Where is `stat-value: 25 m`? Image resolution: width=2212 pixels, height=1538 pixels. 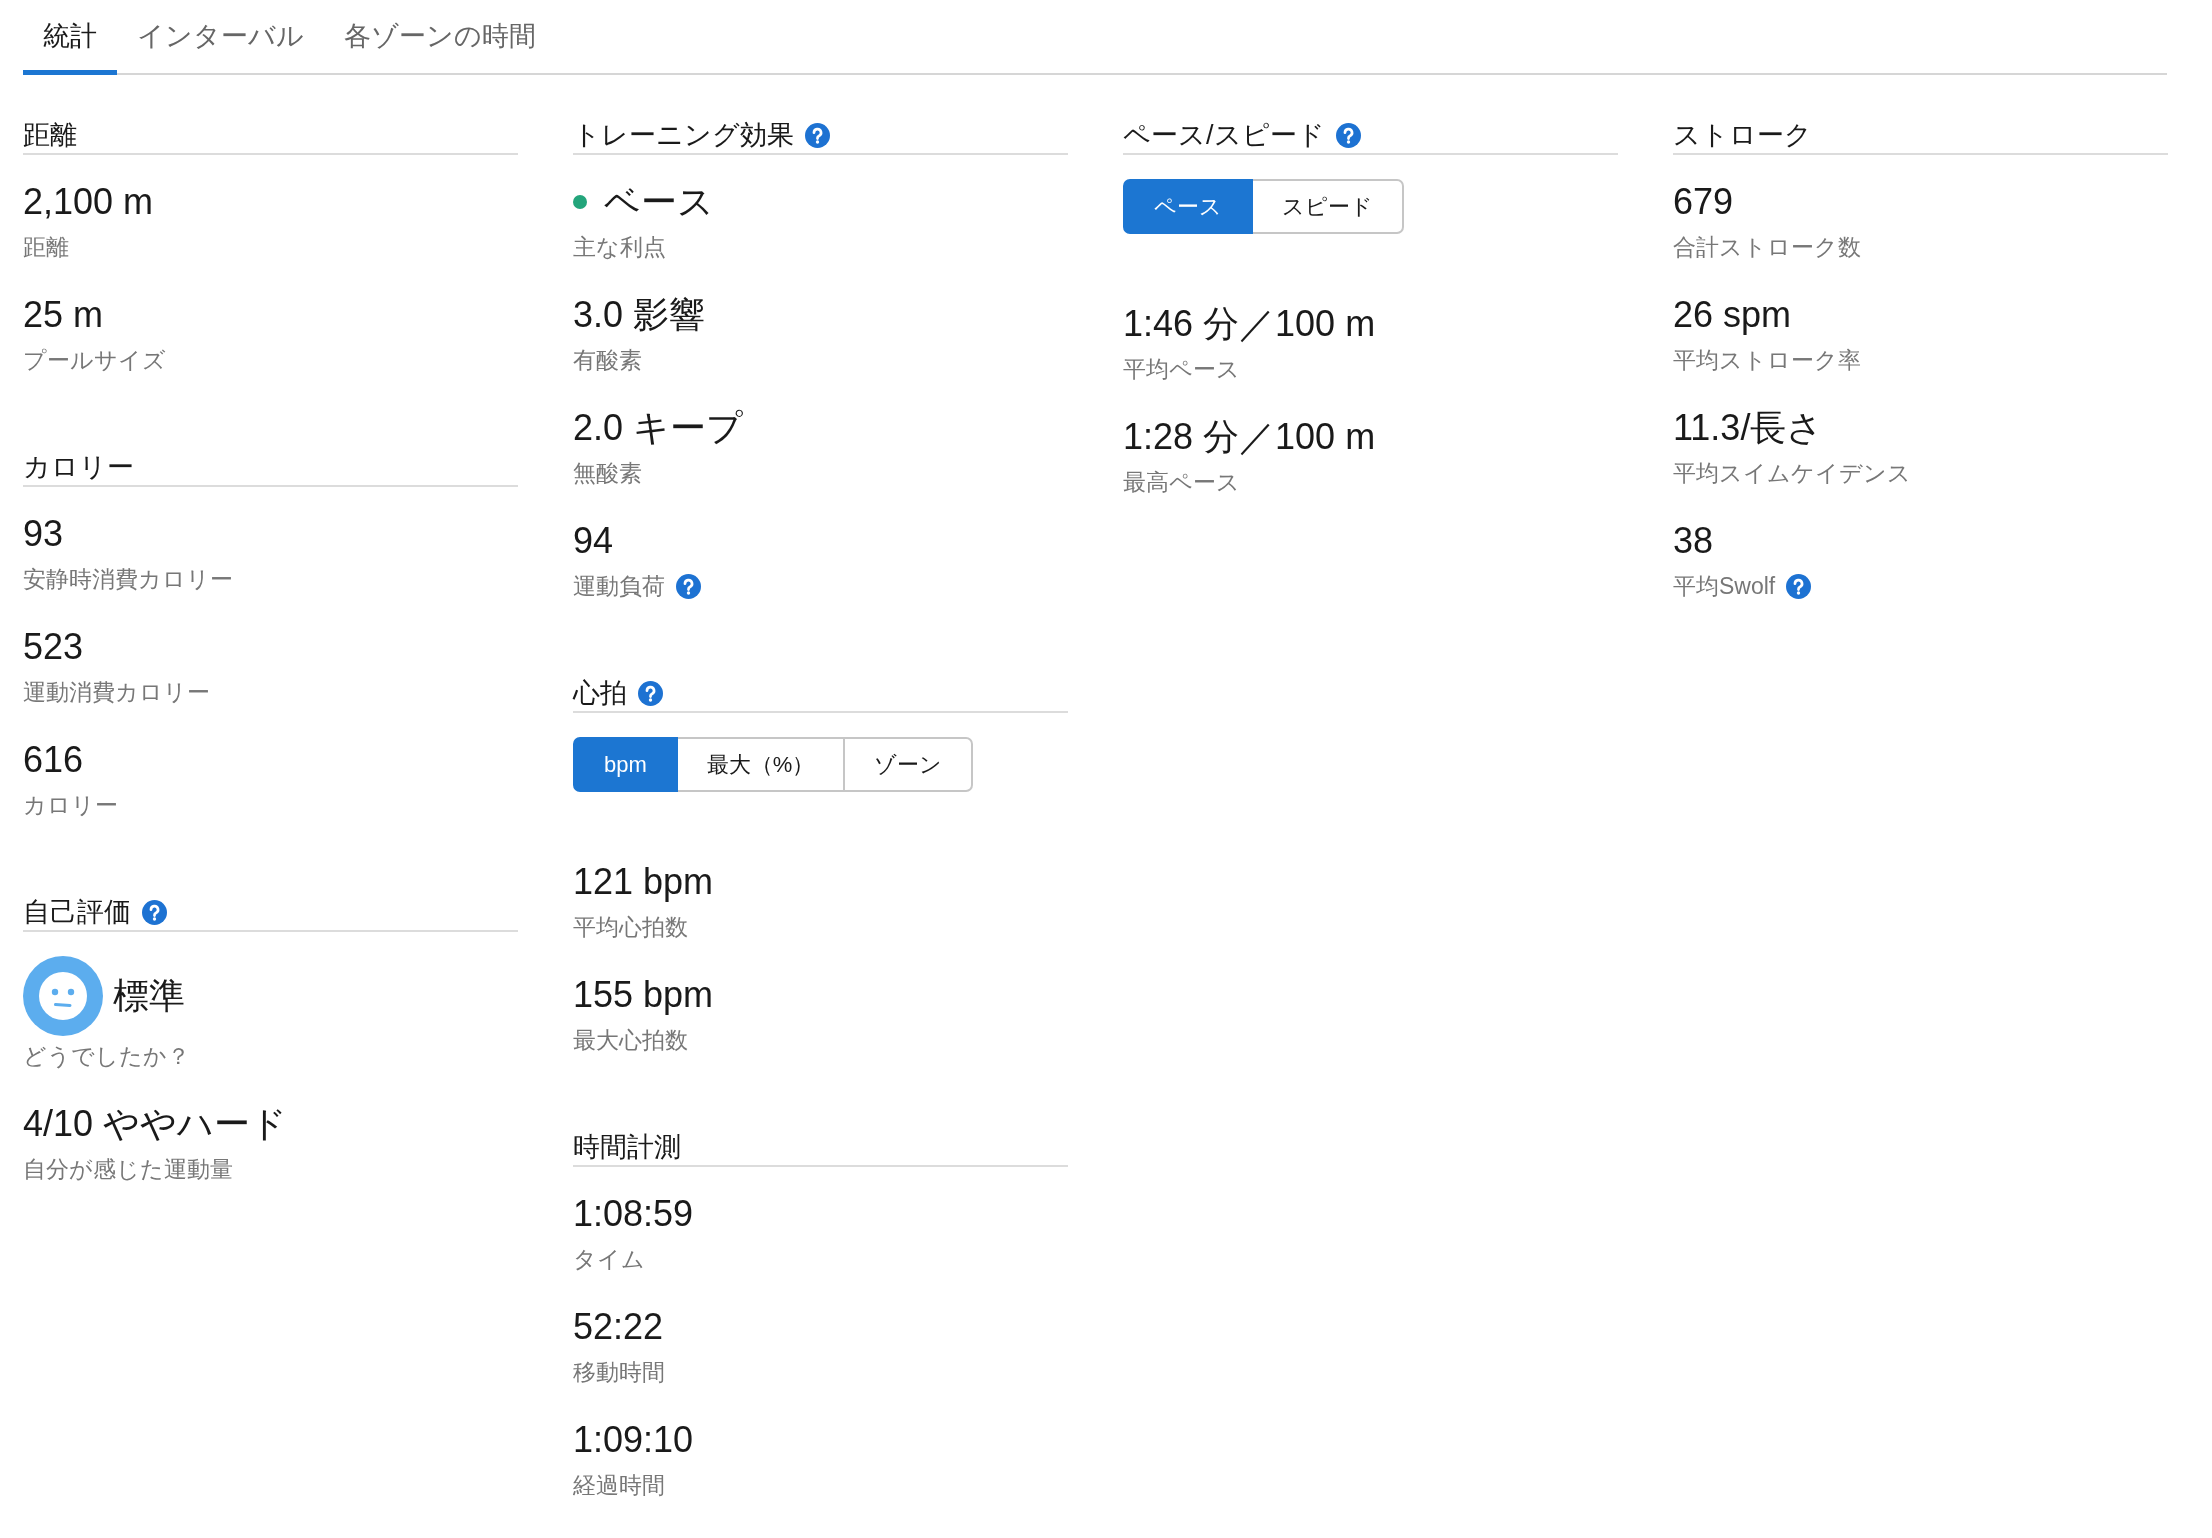
stat-value: 25 m is located at coordinates (63, 315).